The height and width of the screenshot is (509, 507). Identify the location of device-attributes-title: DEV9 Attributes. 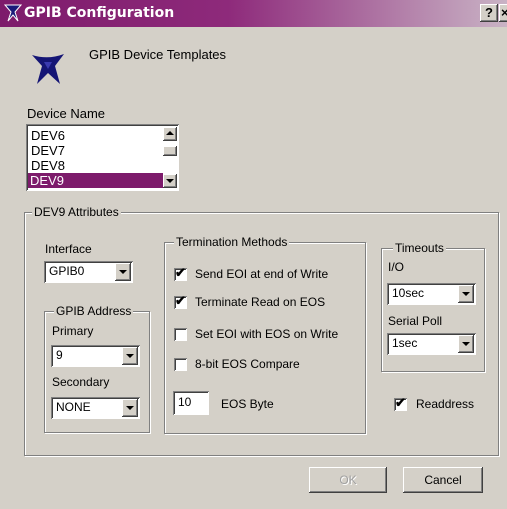
(76, 212).